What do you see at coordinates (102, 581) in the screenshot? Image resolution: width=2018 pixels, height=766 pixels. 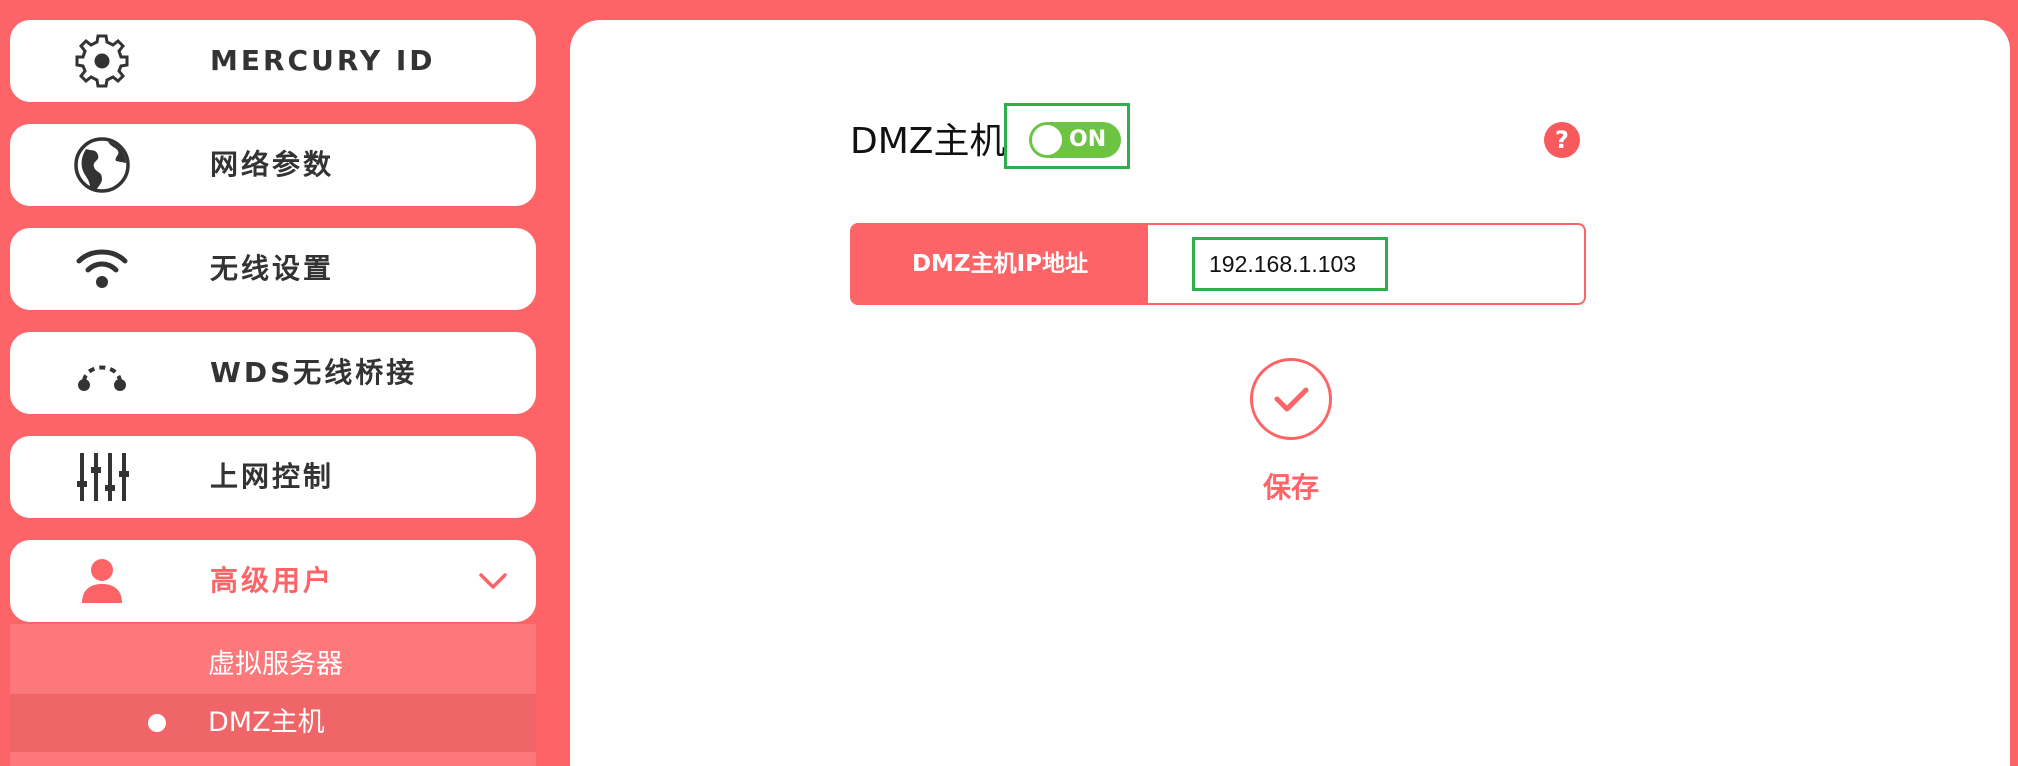 I see `user-icon` at bounding box center [102, 581].